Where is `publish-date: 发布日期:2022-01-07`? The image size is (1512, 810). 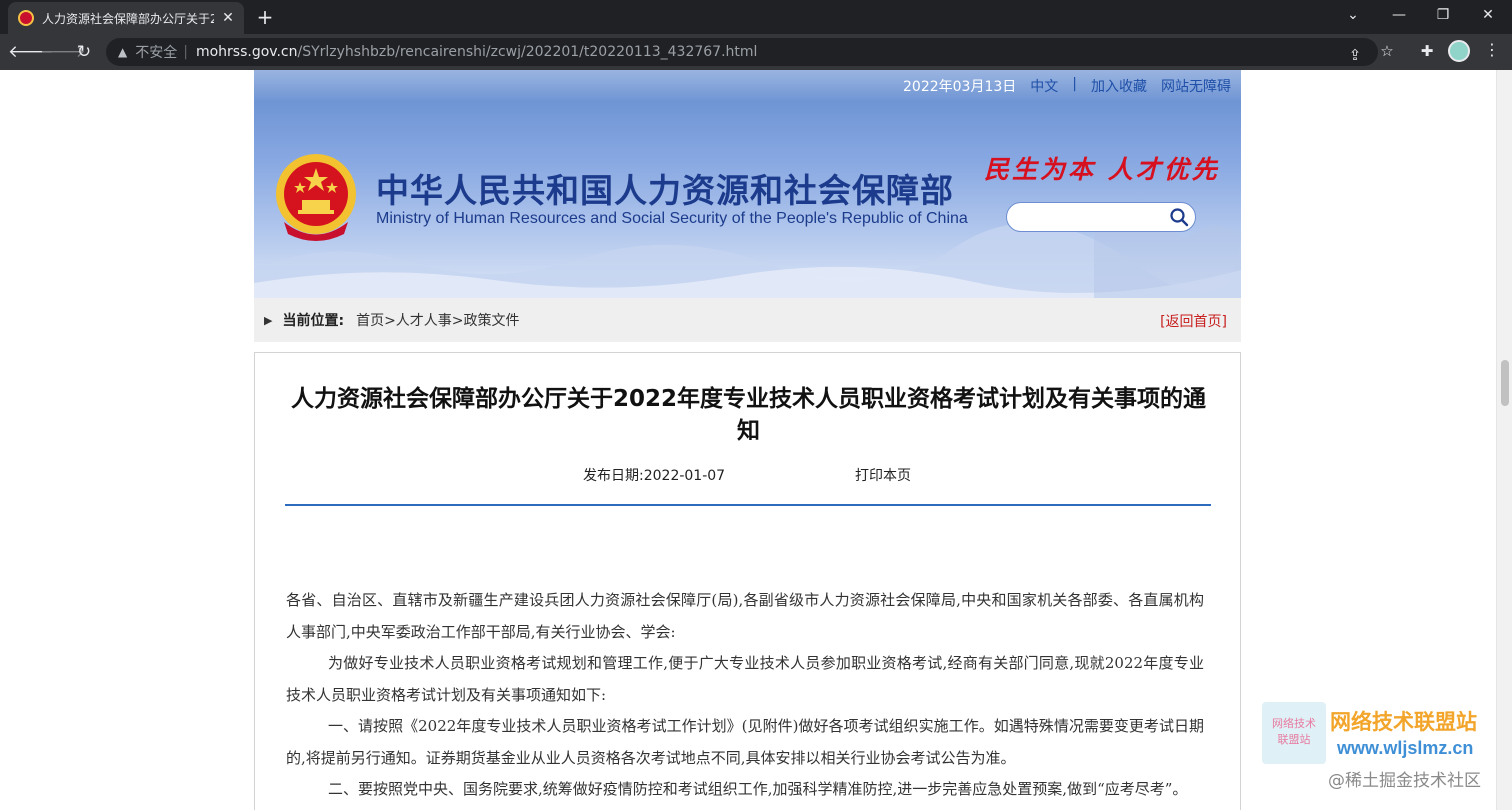 publish-date: 发布日期:2022-01-07 is located at coordinates (654, 476).